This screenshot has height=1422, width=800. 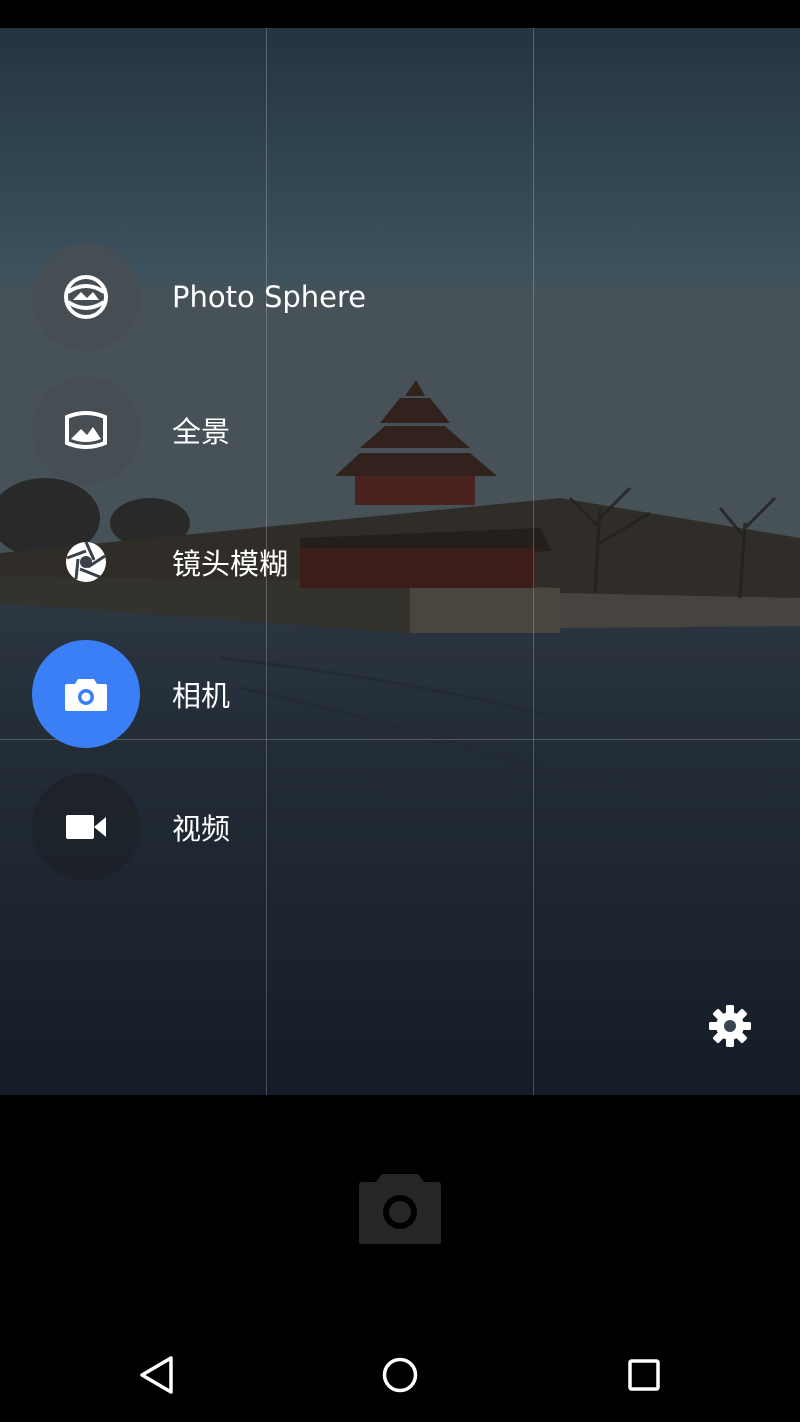 I want to click on mode-label: 全景, so click(x=201, y=432).